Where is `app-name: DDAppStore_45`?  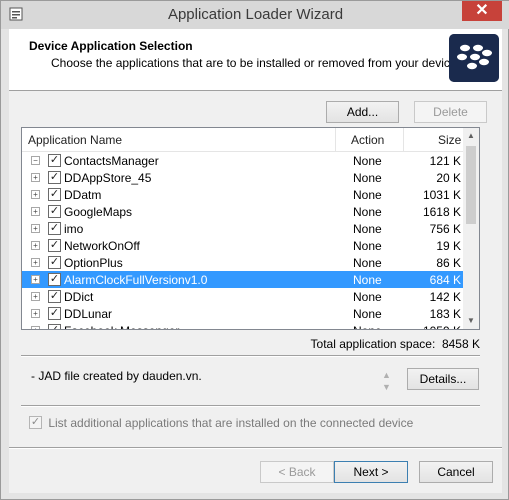 app-name: DDAppStore_45 is located at coordinates (108, 178).